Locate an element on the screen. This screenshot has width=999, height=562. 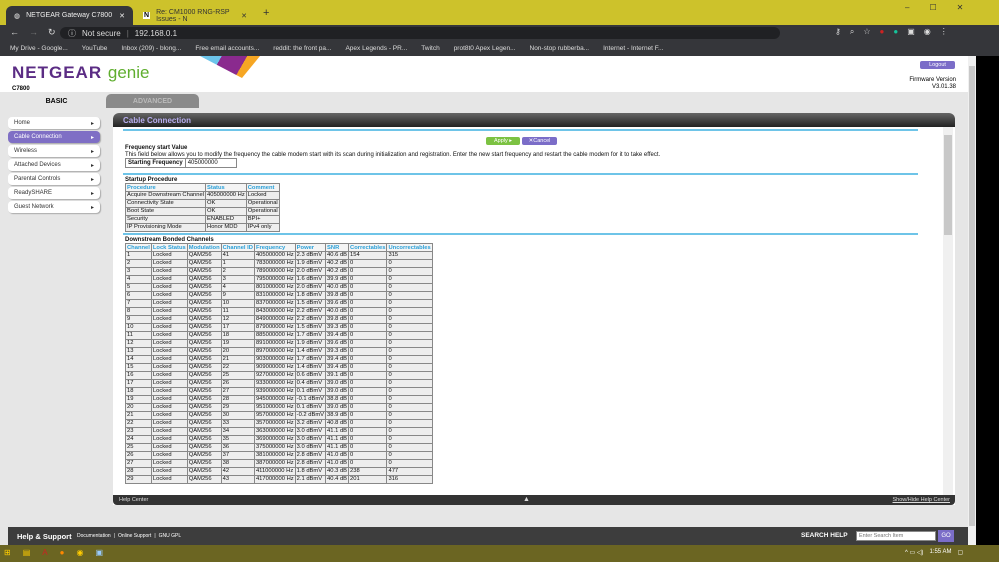
nav-attached-devices: Attached Devices ▸ is located at coordinates (54, 165).